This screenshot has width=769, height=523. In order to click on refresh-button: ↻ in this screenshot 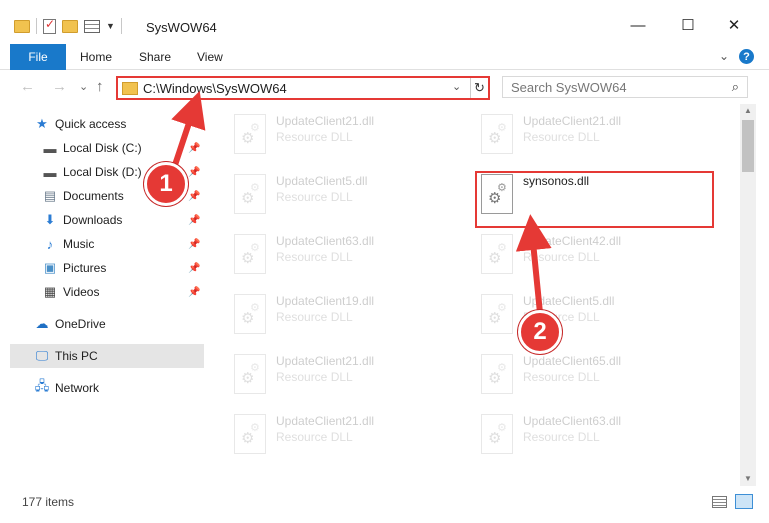, I will do `click(479, 88)`.